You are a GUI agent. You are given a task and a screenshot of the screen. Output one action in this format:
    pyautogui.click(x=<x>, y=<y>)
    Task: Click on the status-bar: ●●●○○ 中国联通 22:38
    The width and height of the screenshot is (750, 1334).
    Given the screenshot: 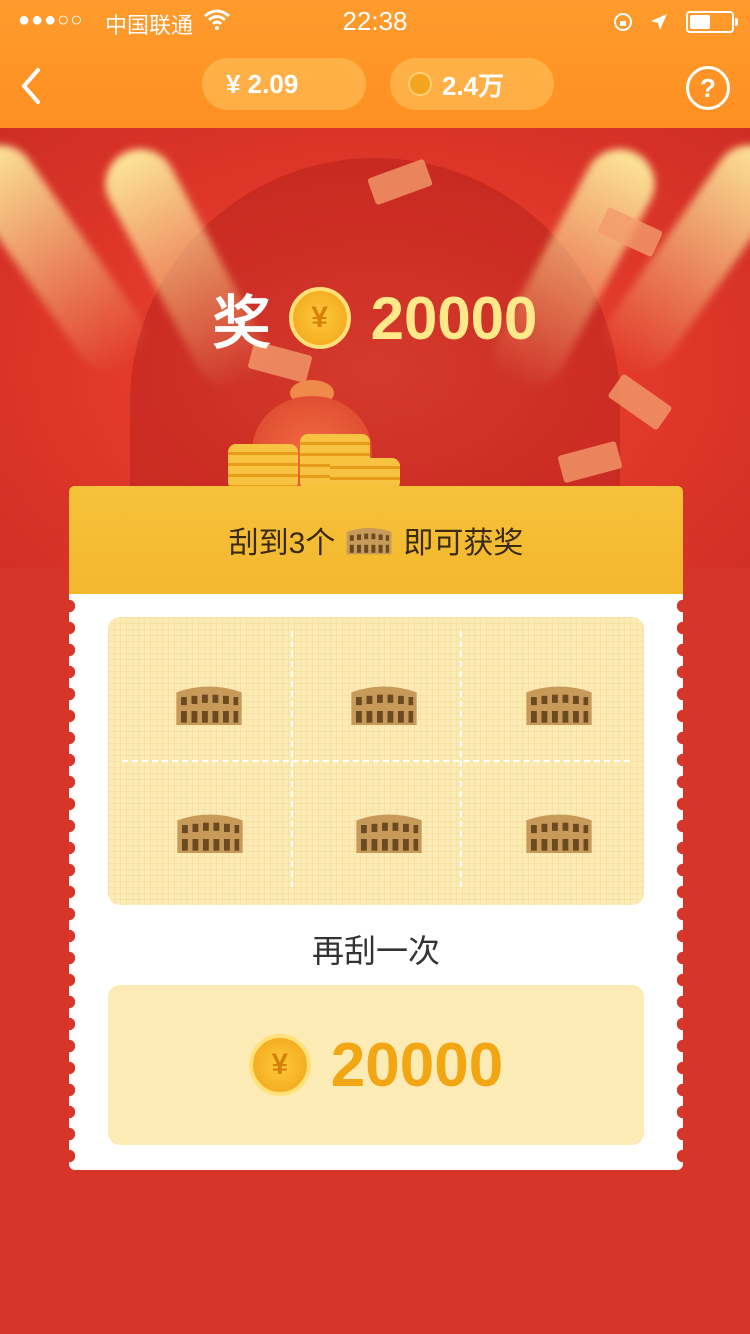 What is the action you would take?
    pyautogui.click(x=375, y=20)
    